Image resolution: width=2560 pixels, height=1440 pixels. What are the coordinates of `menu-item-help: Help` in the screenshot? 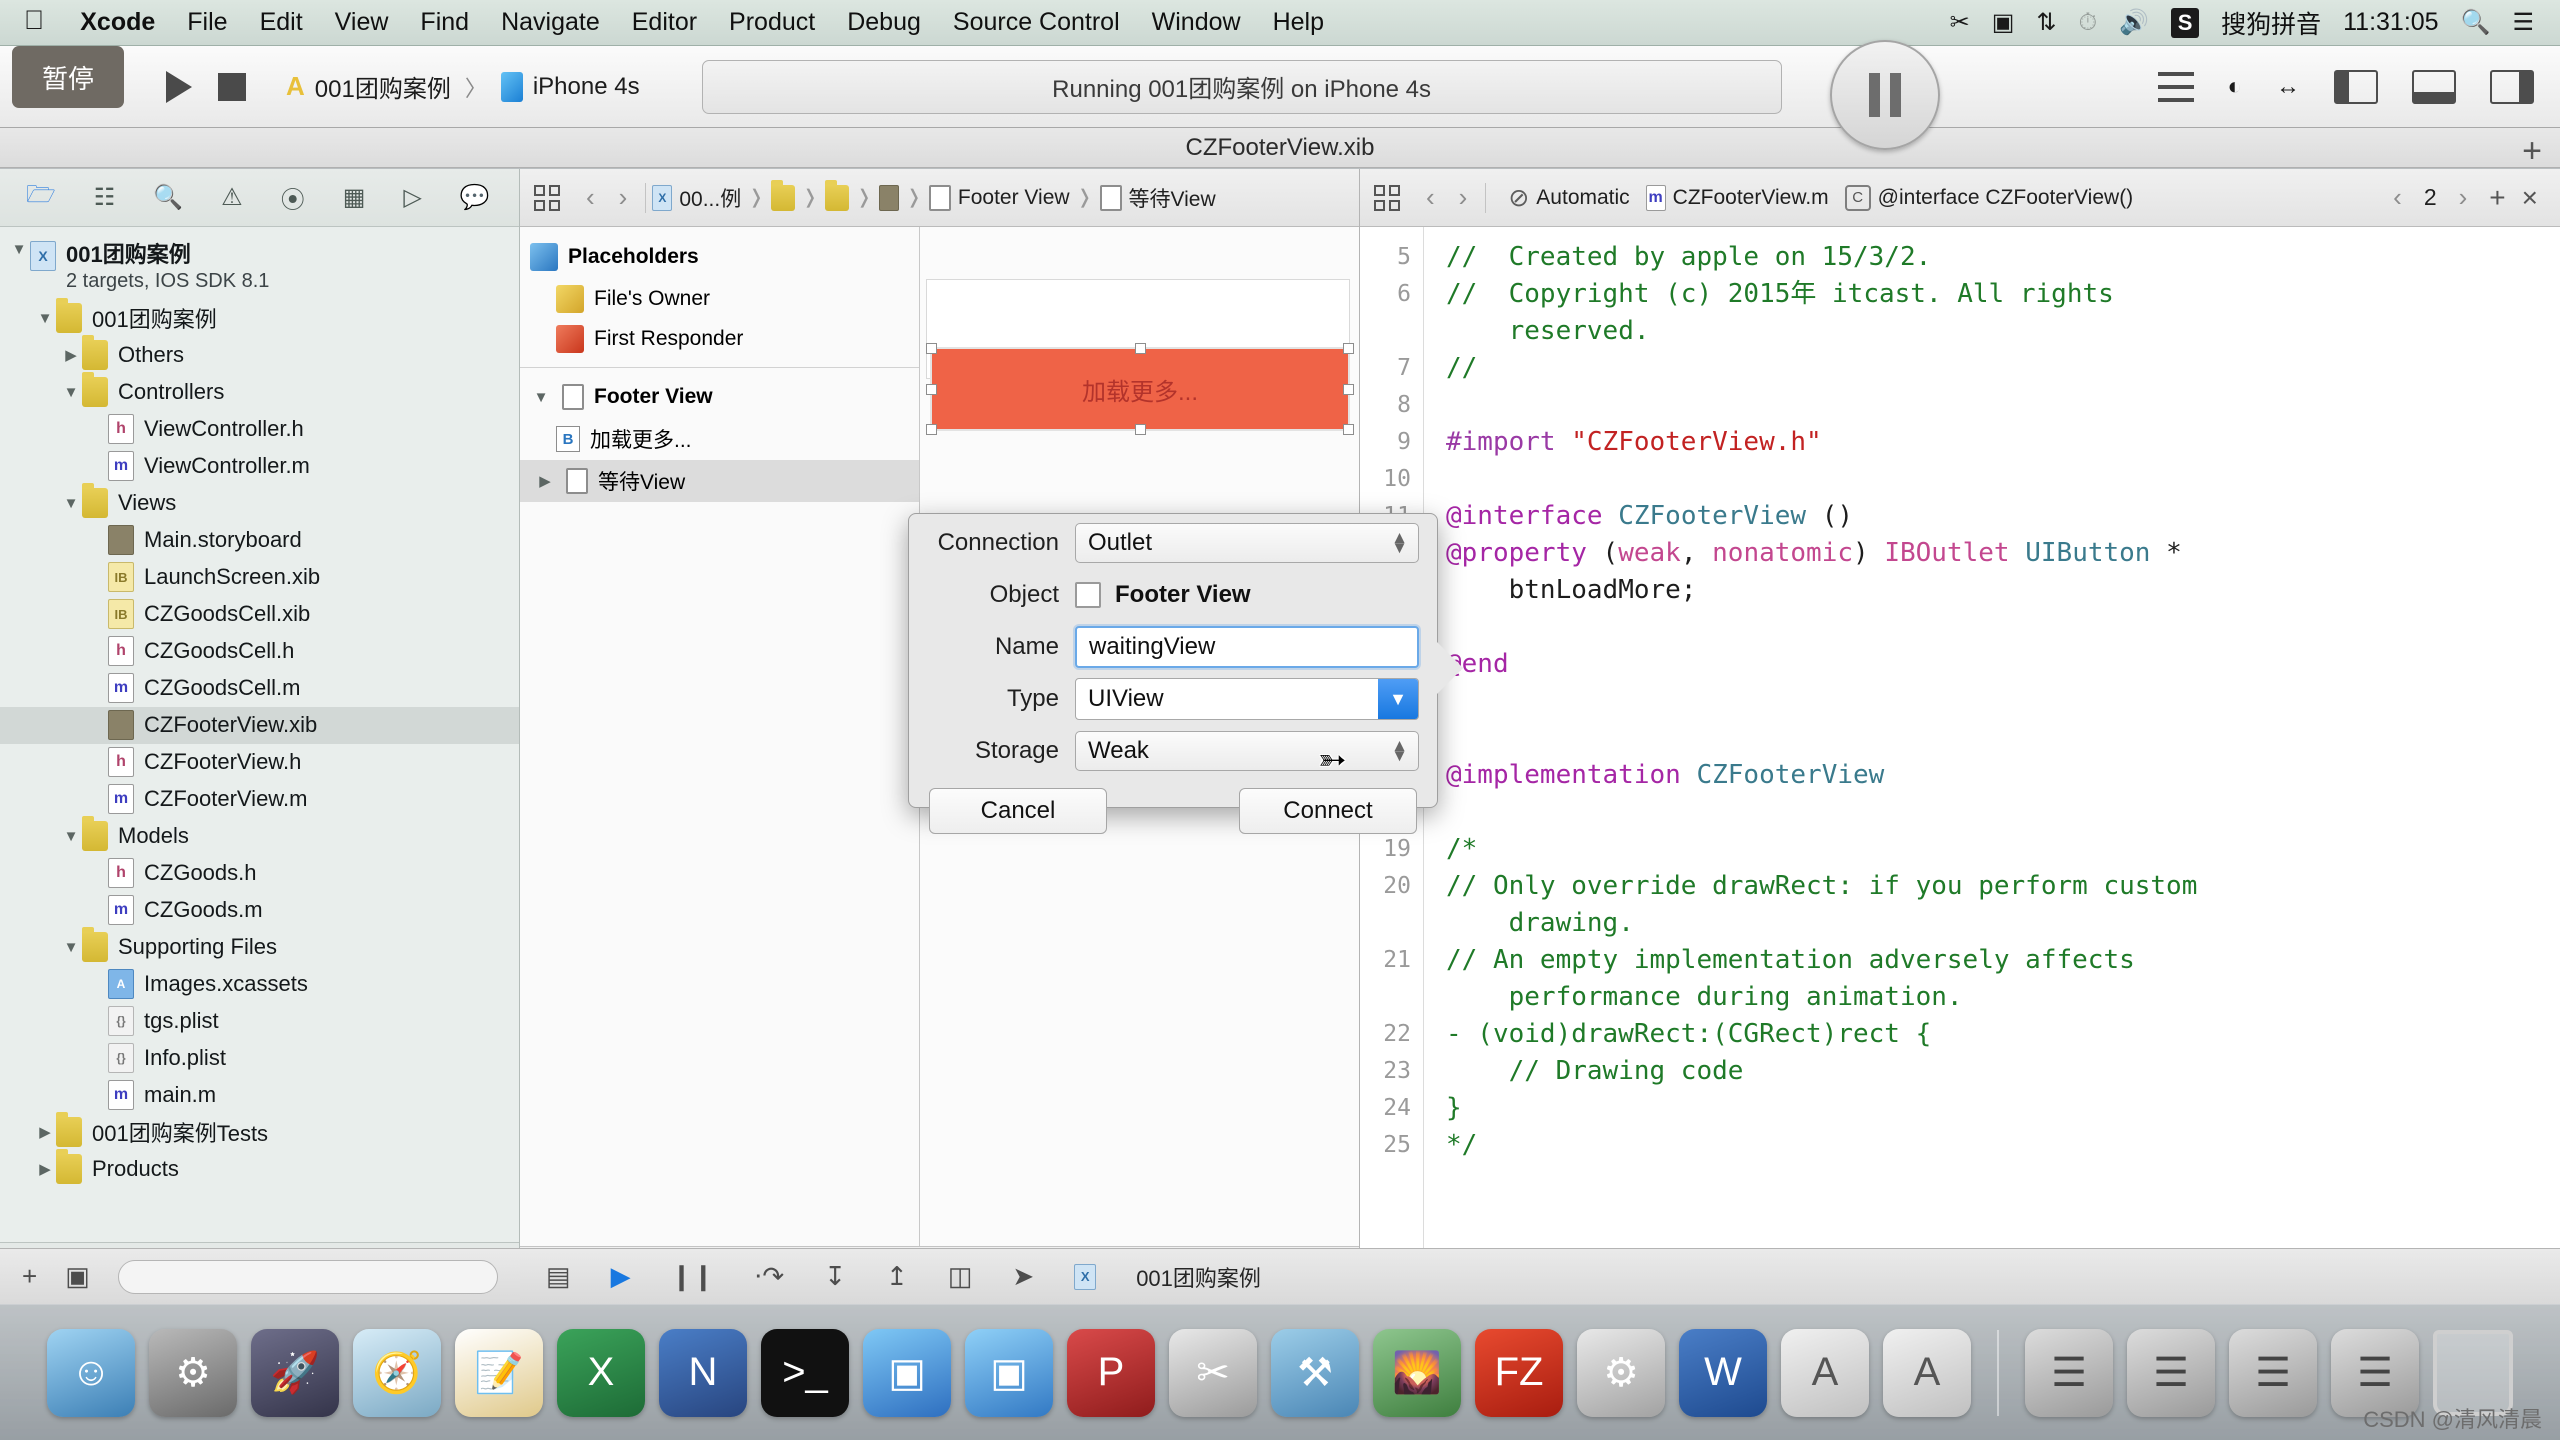 It's located at (1298, 22).